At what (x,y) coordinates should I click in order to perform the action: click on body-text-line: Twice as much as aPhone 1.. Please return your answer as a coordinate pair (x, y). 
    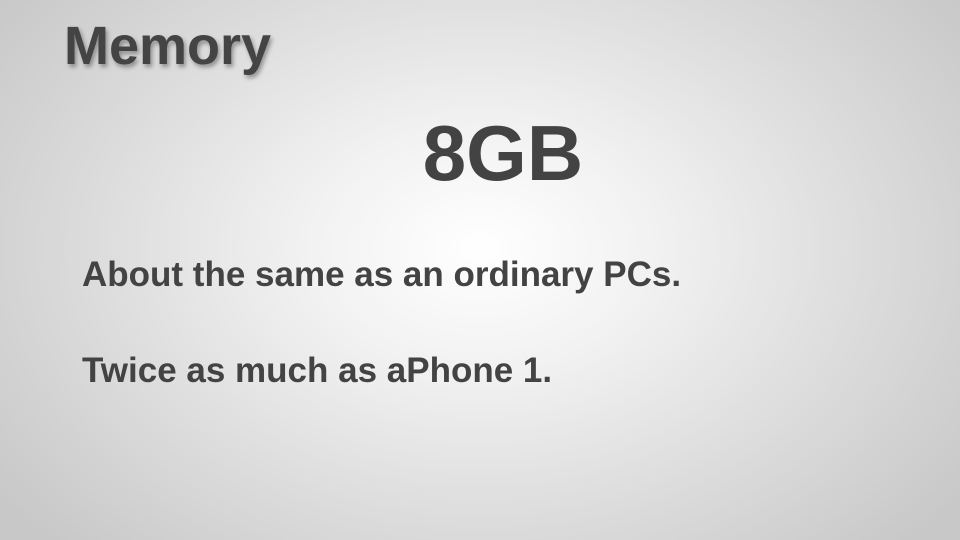
    Looking at the image, I should click on (317, 370).